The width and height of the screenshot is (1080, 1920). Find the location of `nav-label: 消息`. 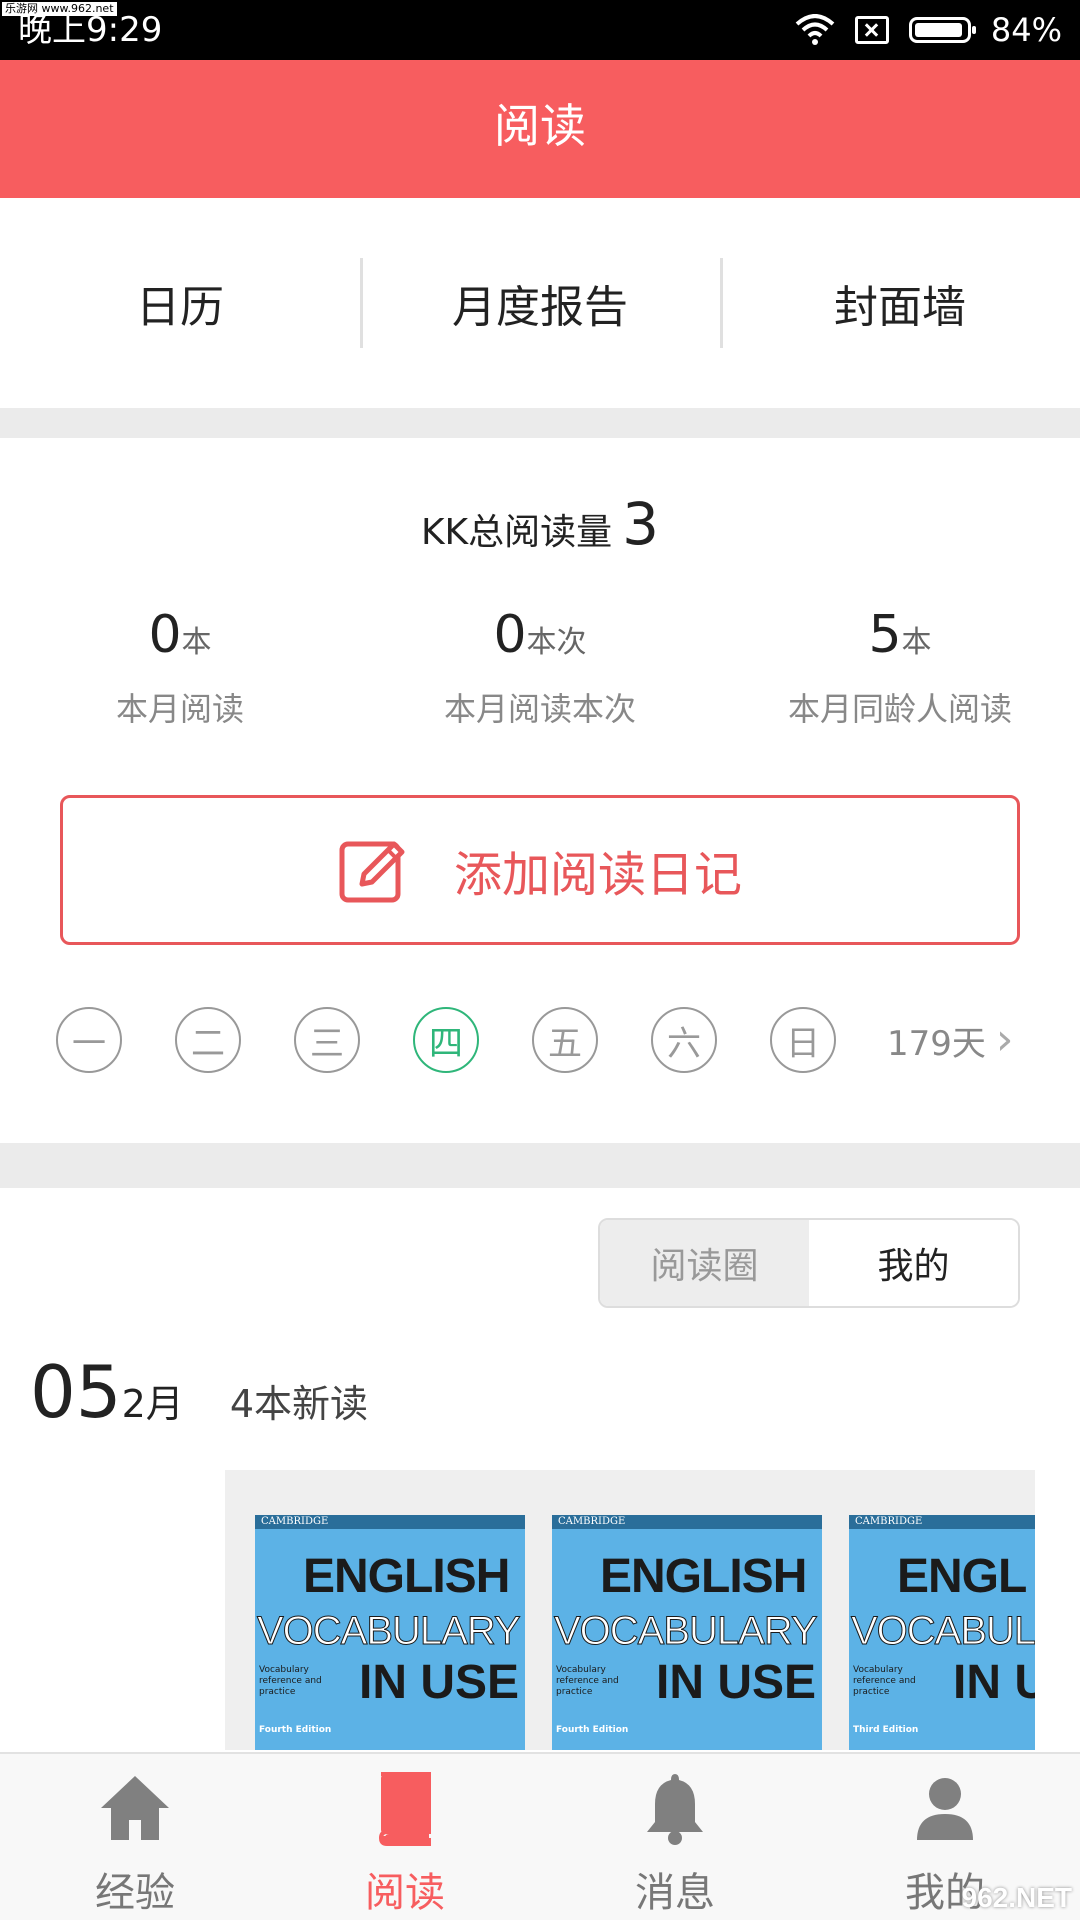

nav-label: 消息 is located at coordinates (675, 1893).